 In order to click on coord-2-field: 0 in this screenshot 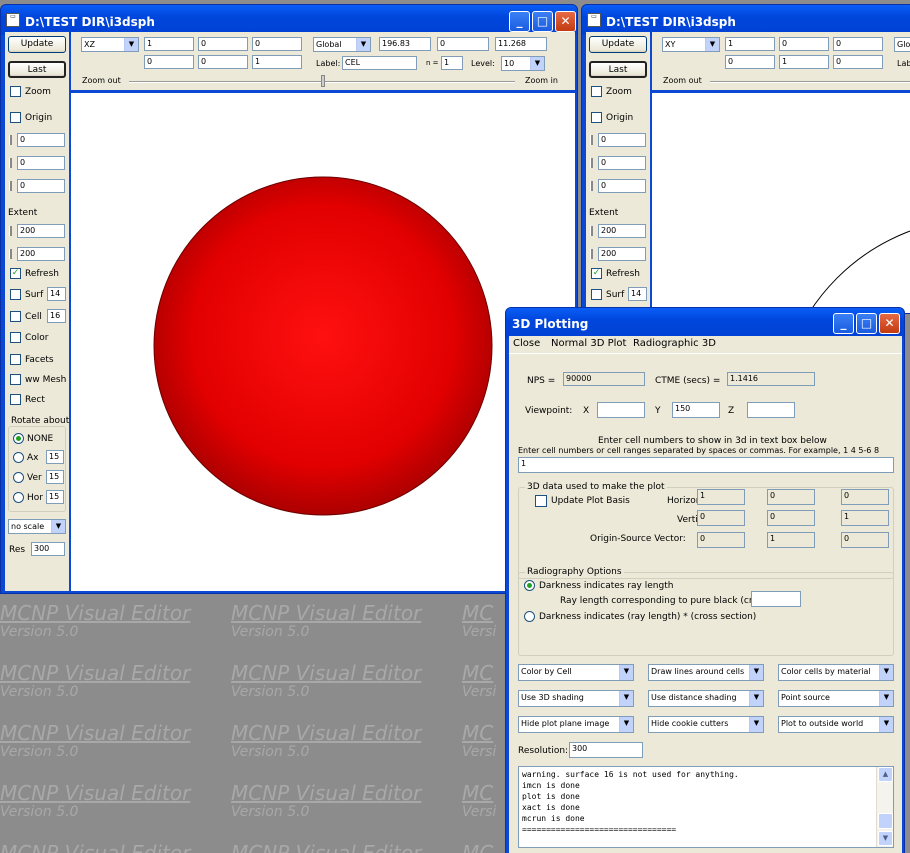, I will do `click(463, 44)`.